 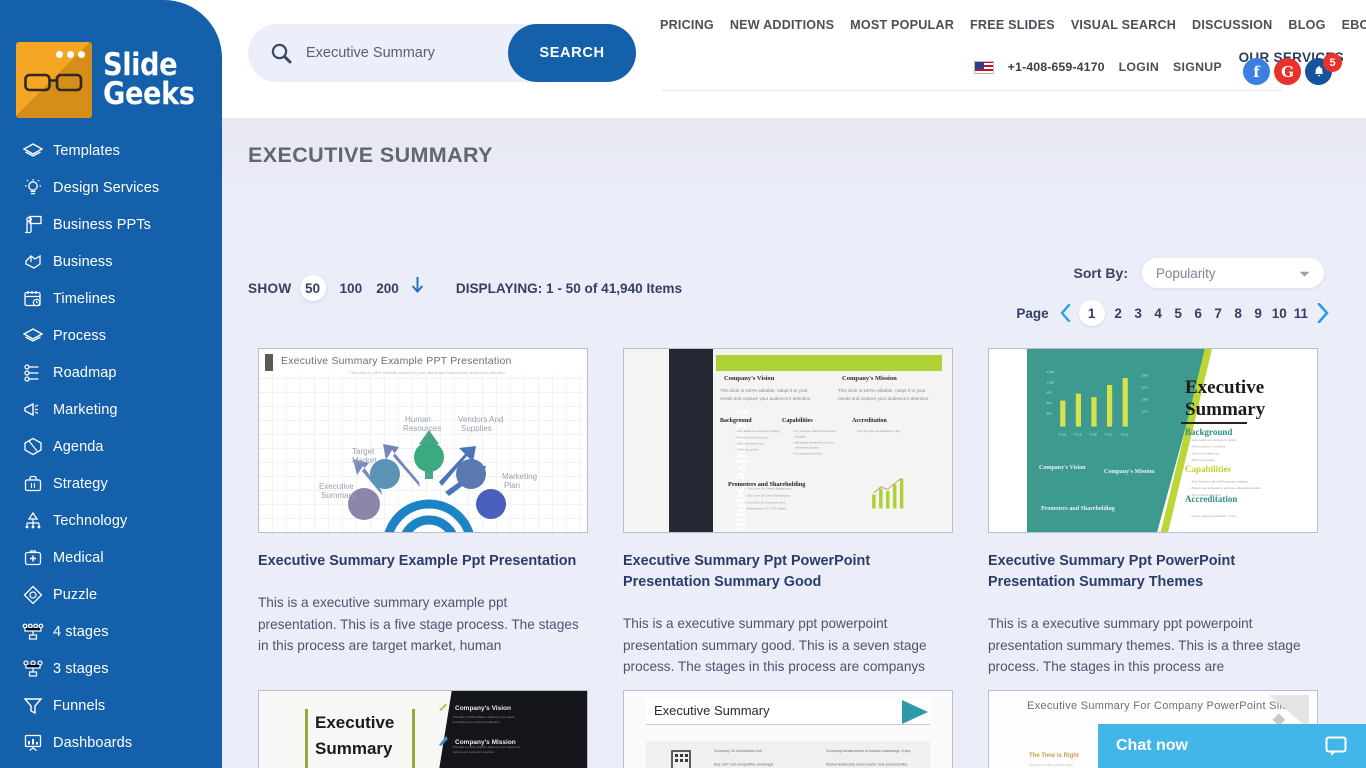 I want to click on svg-text:• Add details on company's his: • Add details on company's history, so click(x=1213, y=440).